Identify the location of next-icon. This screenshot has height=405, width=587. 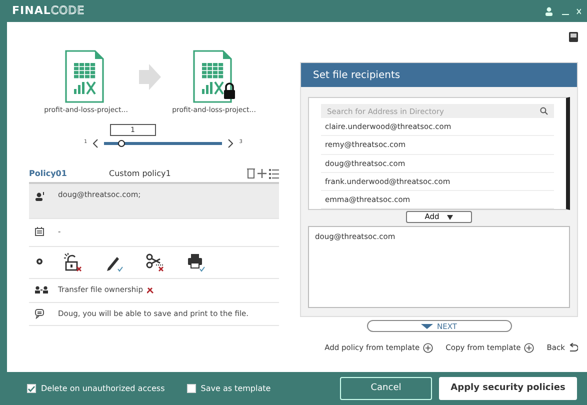
(231, 143).